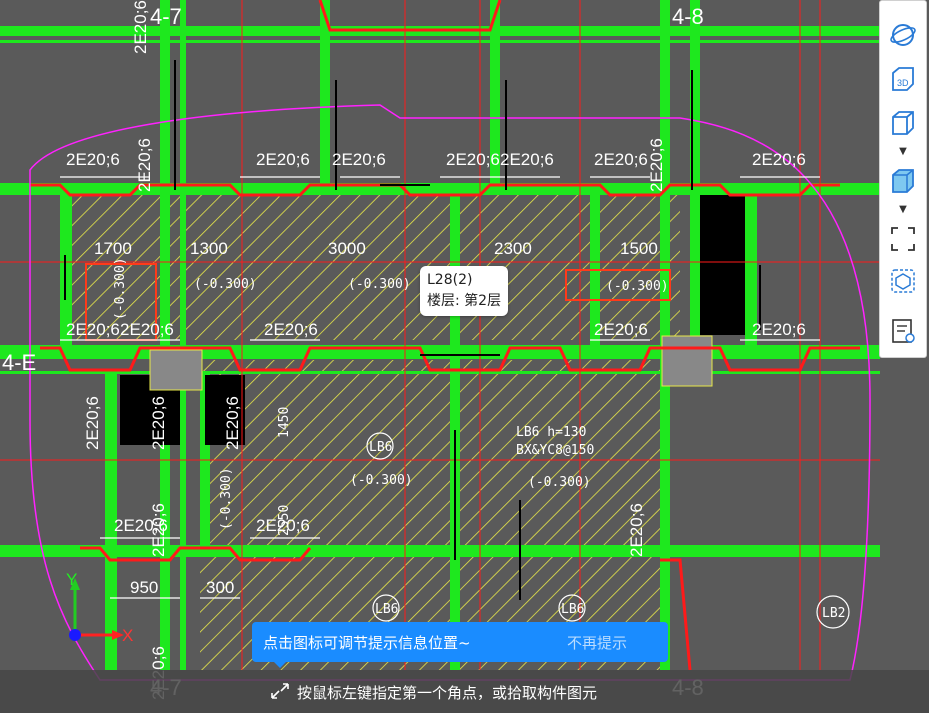 The height and width of the screenshot is (713, 929). I want to click on properties-list-icon, so click(903, 331).